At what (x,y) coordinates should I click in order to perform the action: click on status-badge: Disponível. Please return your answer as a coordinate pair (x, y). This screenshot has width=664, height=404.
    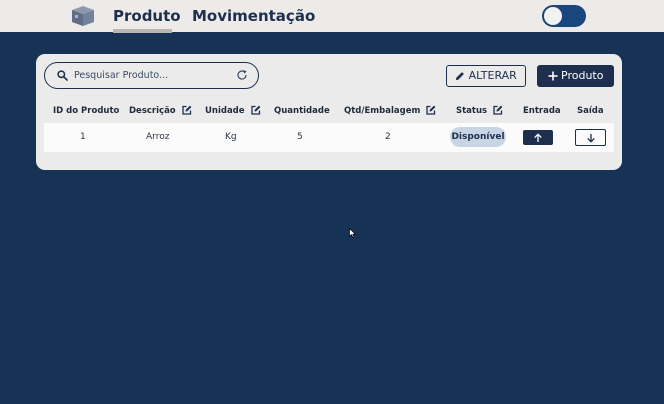
    Looking at the image, I should click on (478, 137).